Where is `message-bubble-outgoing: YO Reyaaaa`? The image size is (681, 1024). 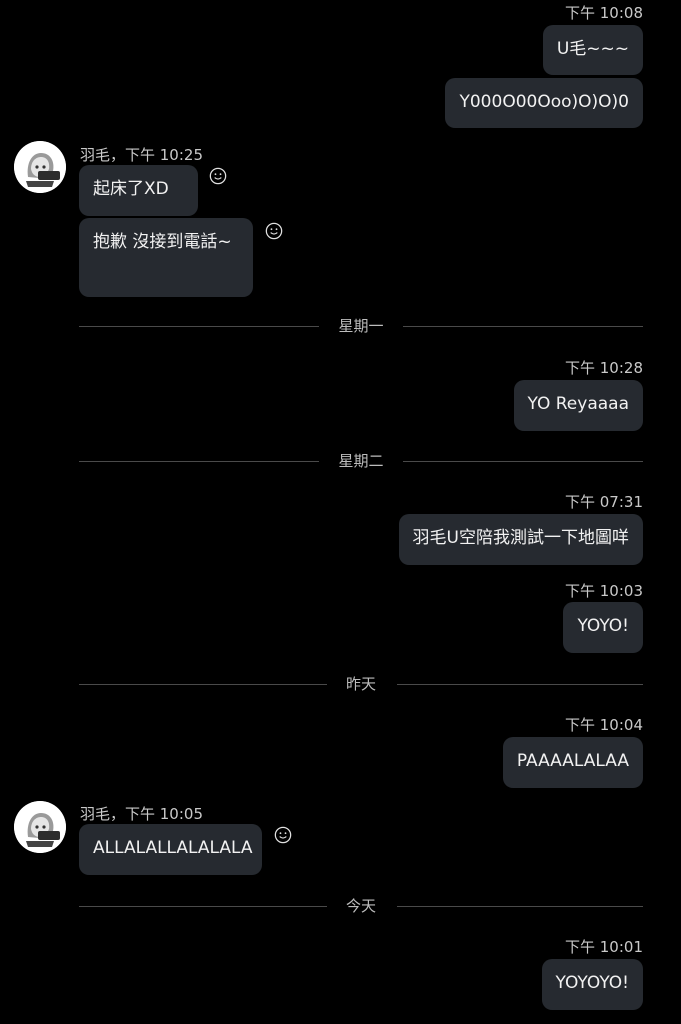
message-bubble-outgoing: YO Reyaaaa is located at coordinates (578, 405).